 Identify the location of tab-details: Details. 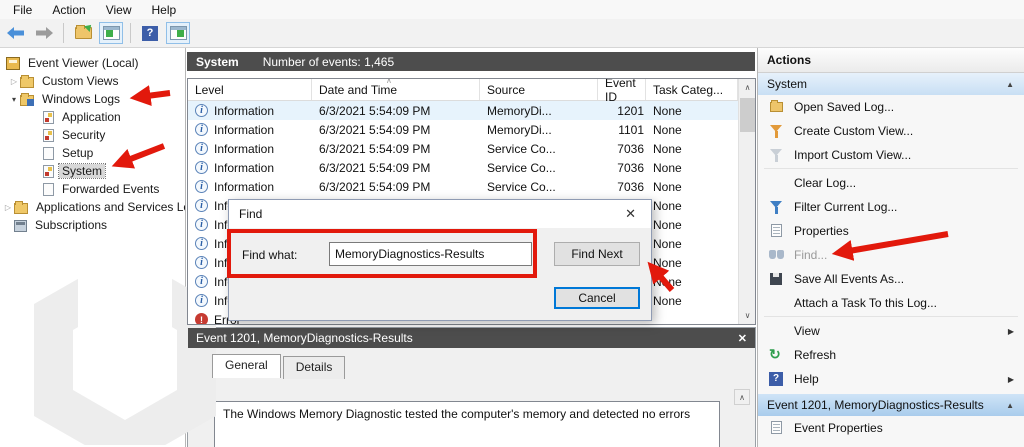
(314, 367).